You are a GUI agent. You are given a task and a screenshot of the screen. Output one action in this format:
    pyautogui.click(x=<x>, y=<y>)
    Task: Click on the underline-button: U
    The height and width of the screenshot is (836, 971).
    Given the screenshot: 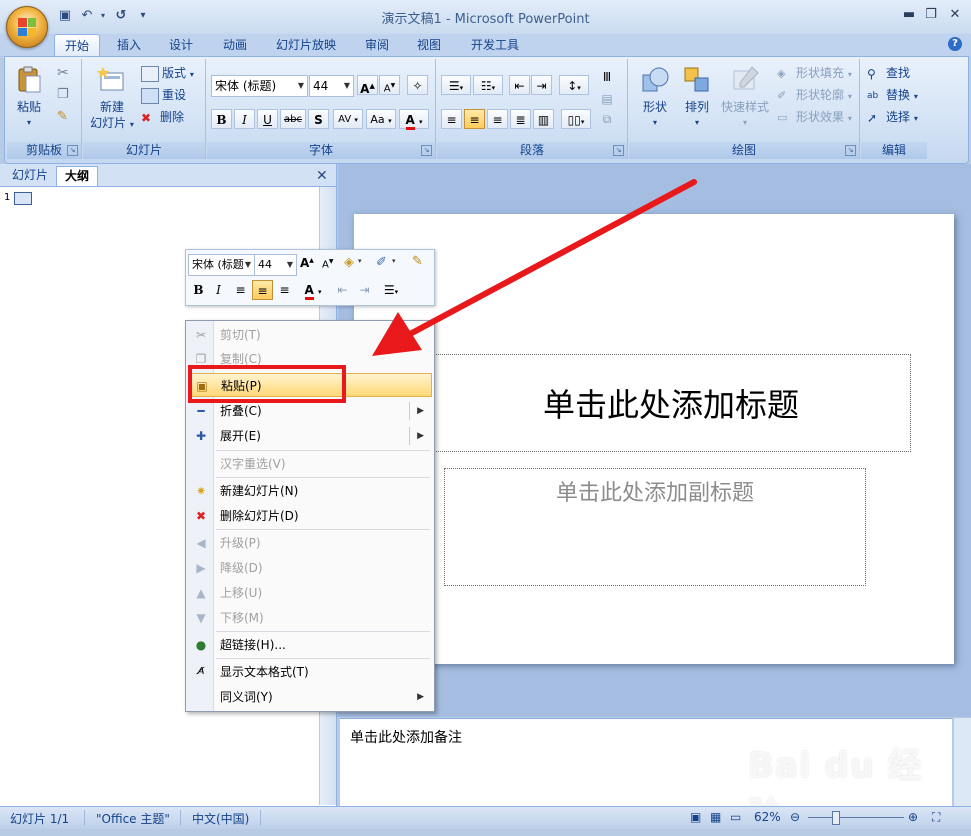 What is the action you would take?
    pyautogui.click(x=267, y=119)
    